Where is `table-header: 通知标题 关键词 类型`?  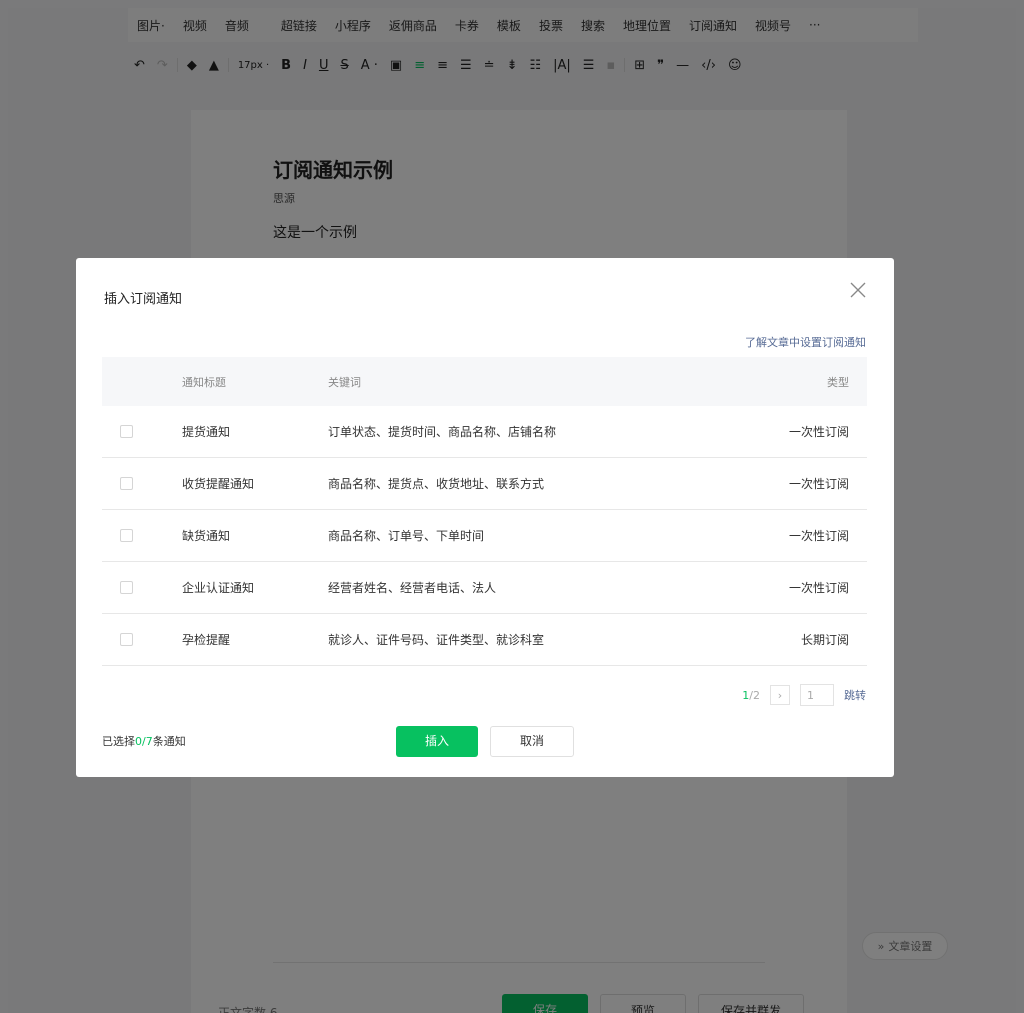
table-header: 通知标题 关键词 类型 is located at coordinates (484, 381).